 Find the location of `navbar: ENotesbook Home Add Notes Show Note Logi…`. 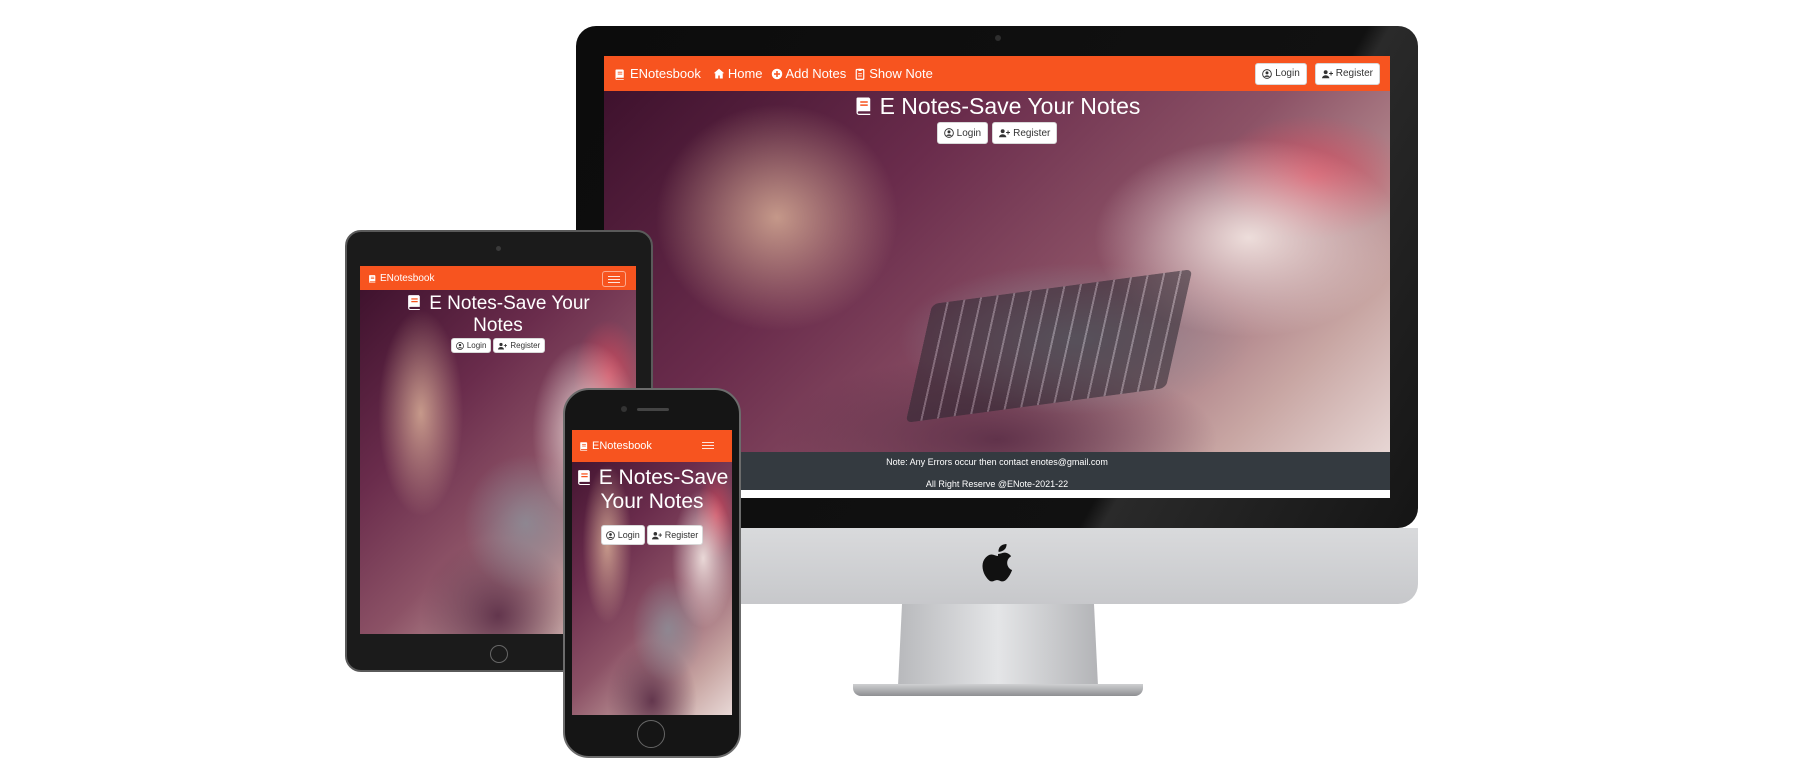

navbar: ENotesbook Home Add Notes Show Note Logi… is located at coordinates (997, 73).